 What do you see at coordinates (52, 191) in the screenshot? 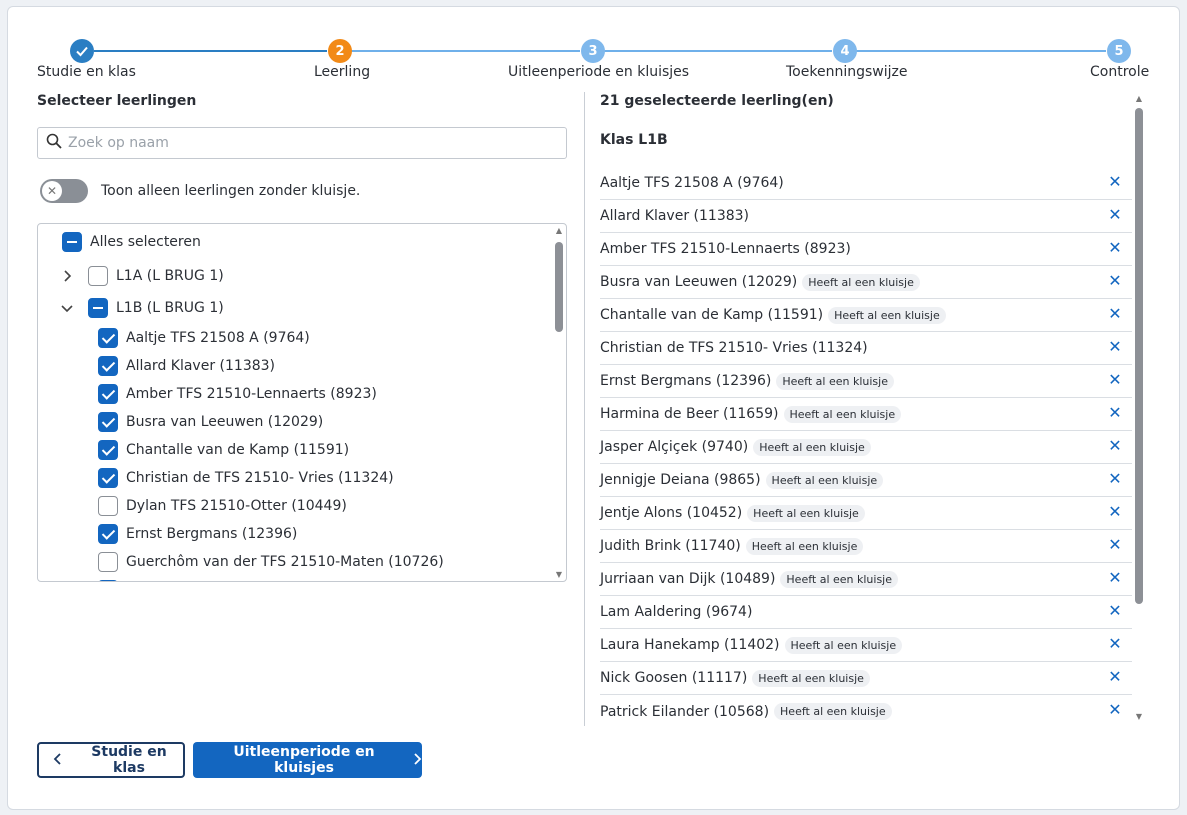
I see `toggle-off-icon: ✕` at bounding box center [52, 191].